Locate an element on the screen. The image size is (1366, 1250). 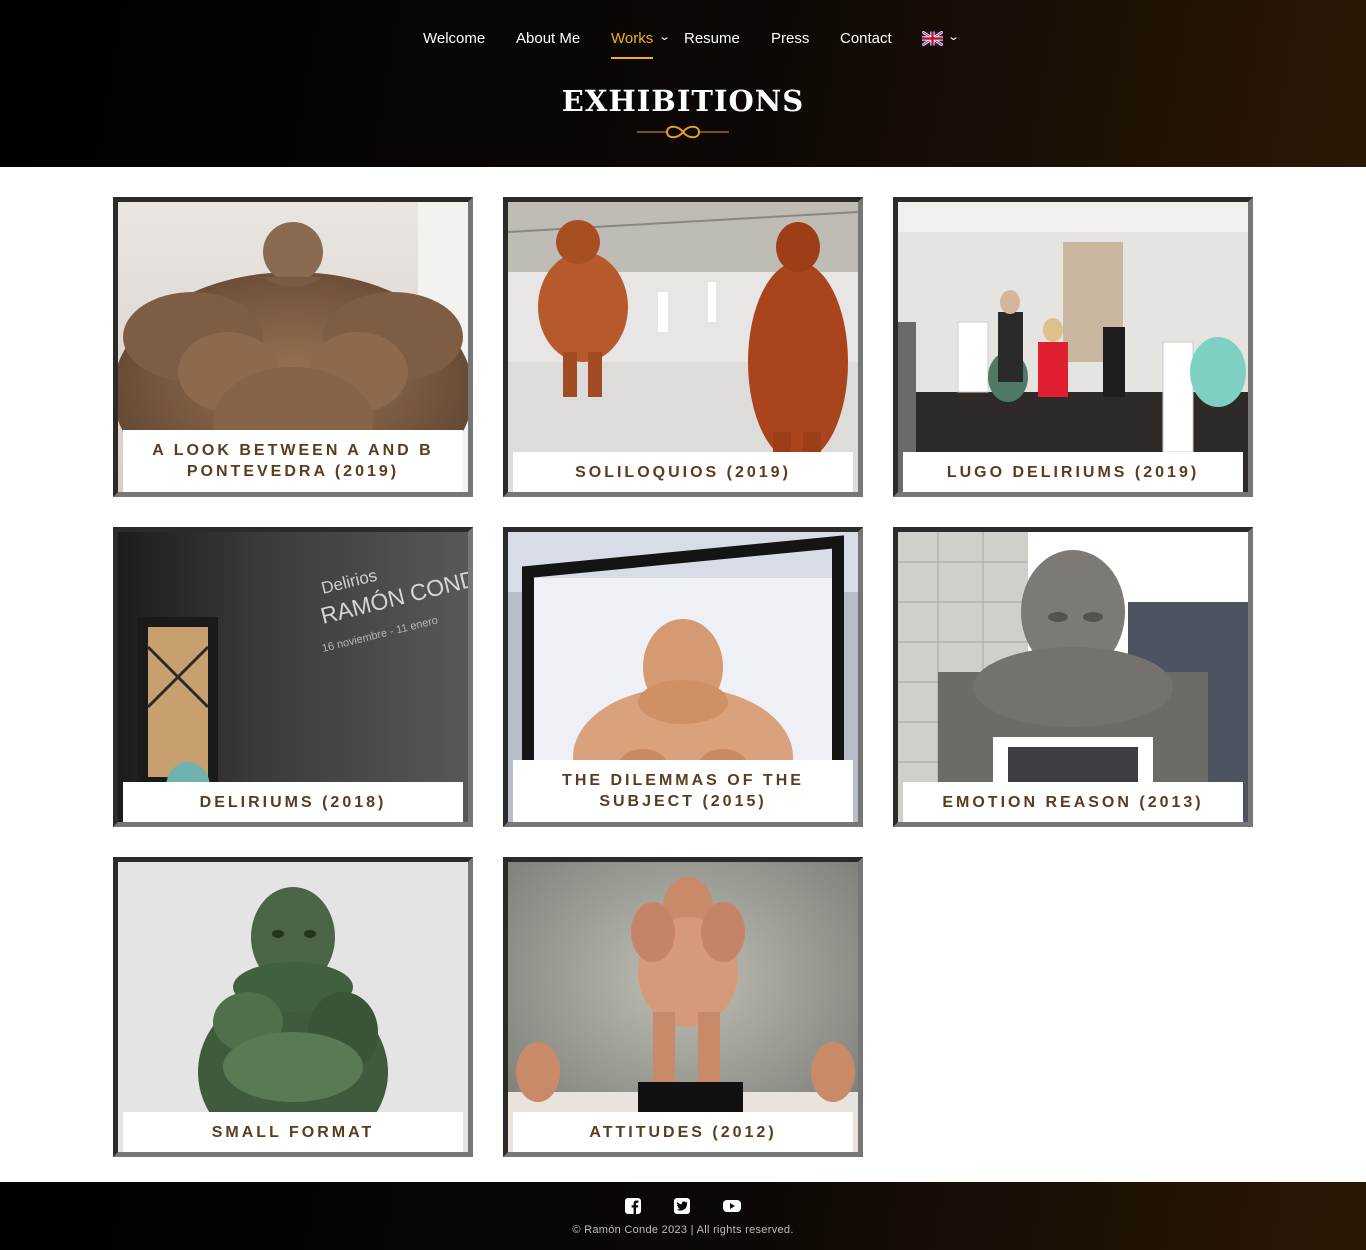
infinity-icon is located at coordinates (683, 132).